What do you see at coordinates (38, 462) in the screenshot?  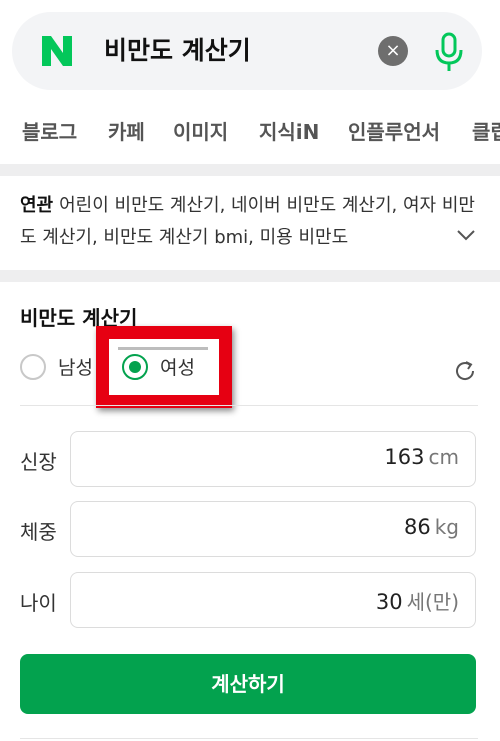 I see `height-label: 신장` at bounding box center [38, 462].